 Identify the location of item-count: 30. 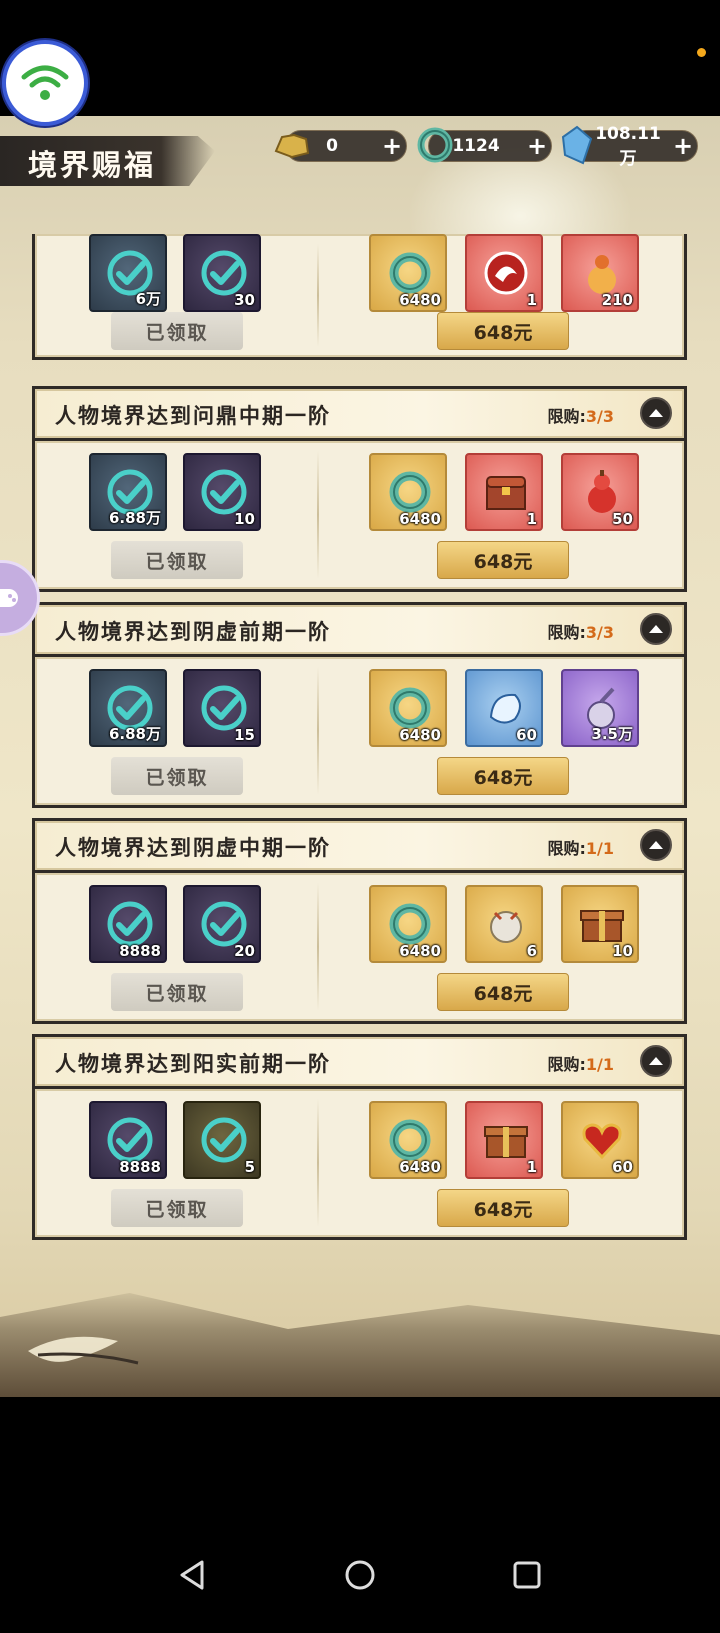
(244, 300).